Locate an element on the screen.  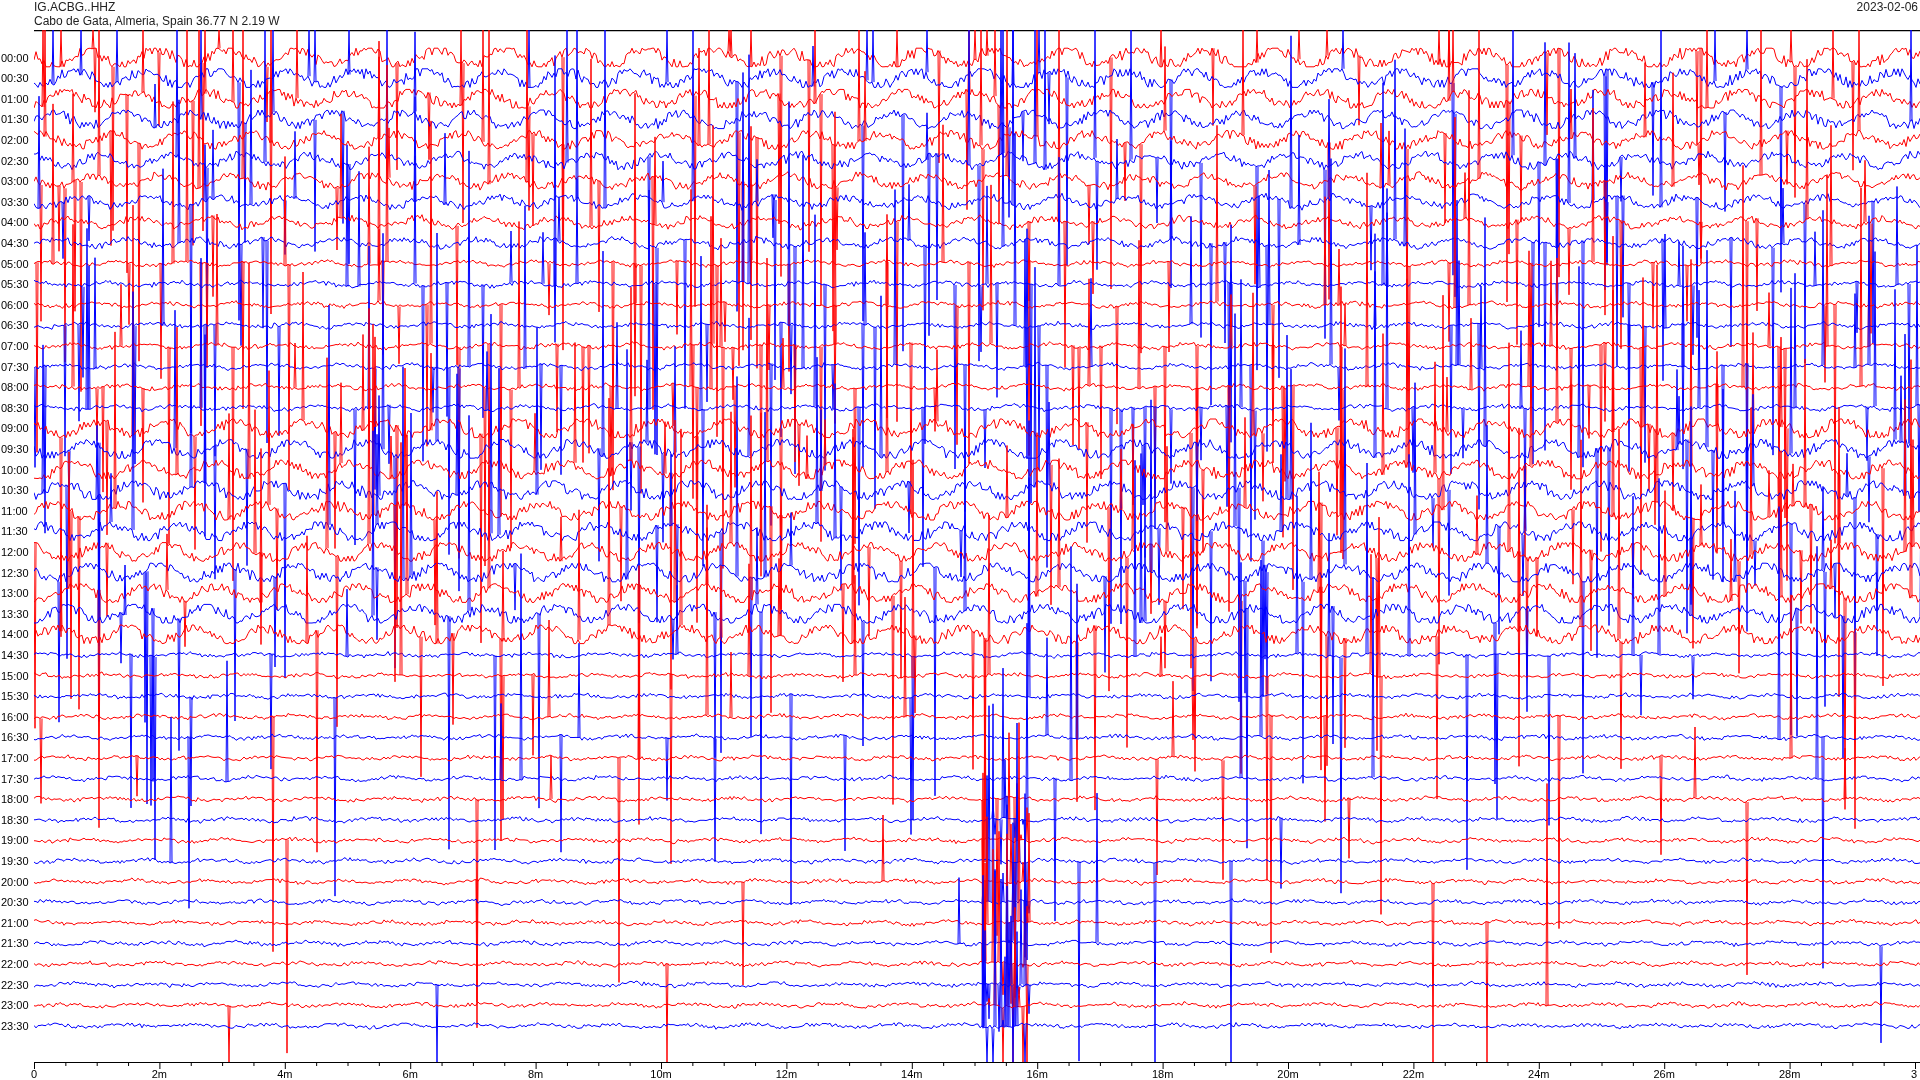
hour-label: 19:30 is located at coordinates (15, 860).